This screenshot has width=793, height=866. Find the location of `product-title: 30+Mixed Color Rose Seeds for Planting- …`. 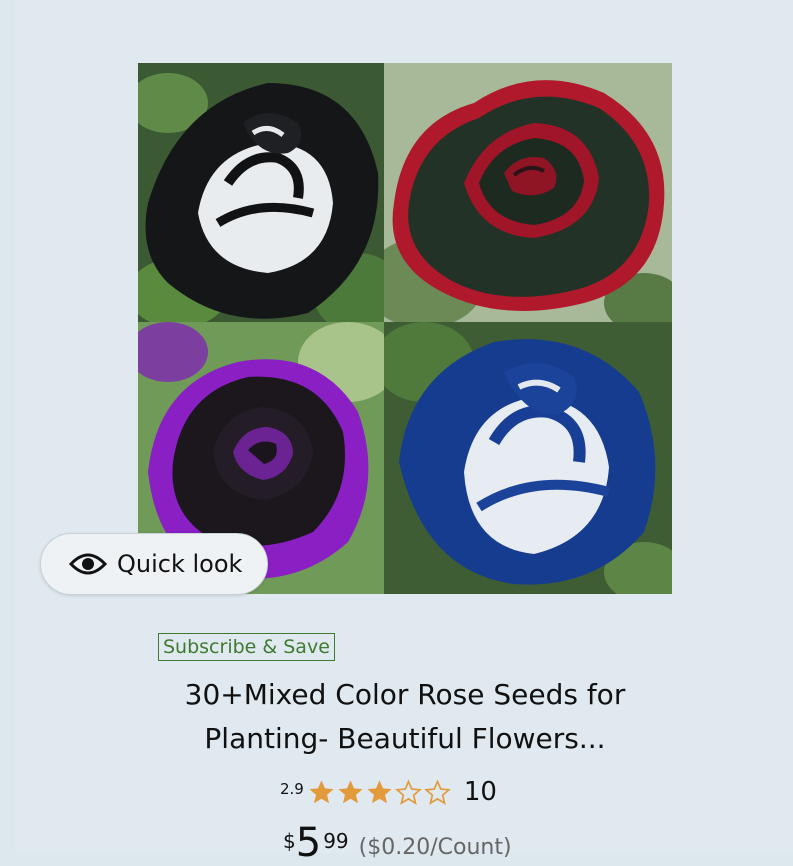

product-title: 30+Mixed Color Rose Seeds for Planting- … is located at coordinates (405, 717).